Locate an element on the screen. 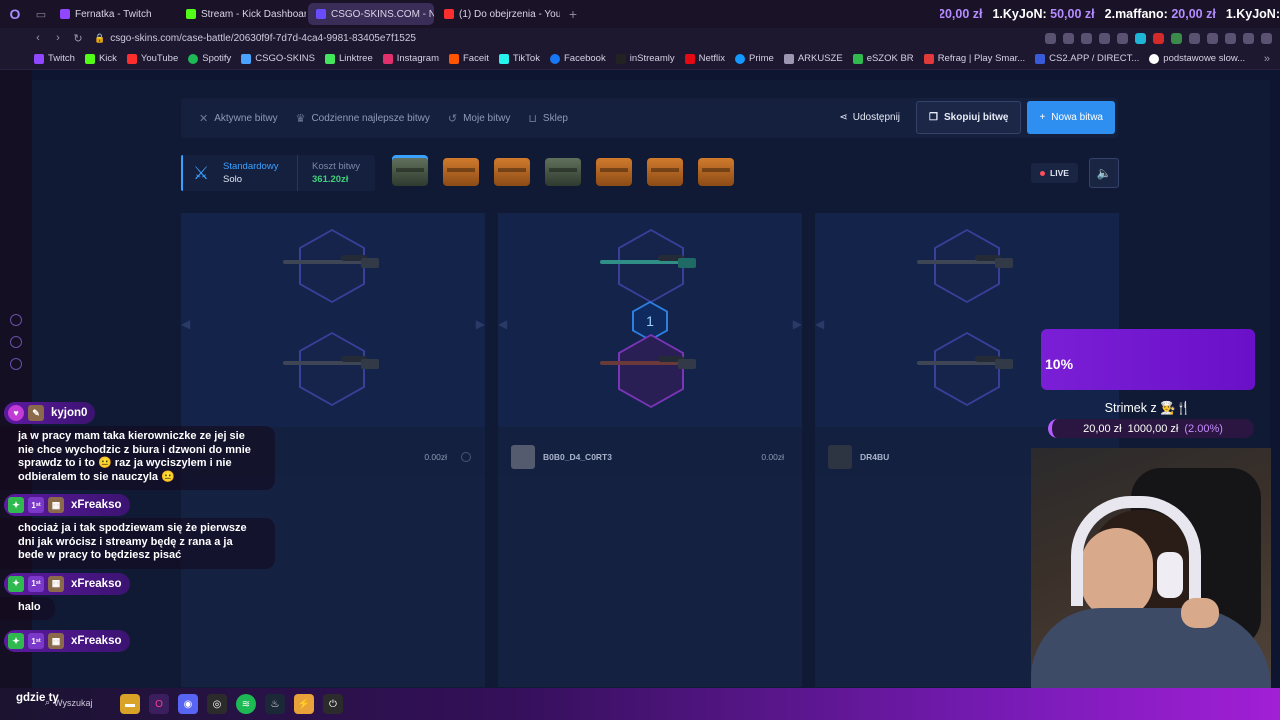 This screenshot has height=720, width=1280. app-icon: ⚡ is located at coordinates (304, 704).